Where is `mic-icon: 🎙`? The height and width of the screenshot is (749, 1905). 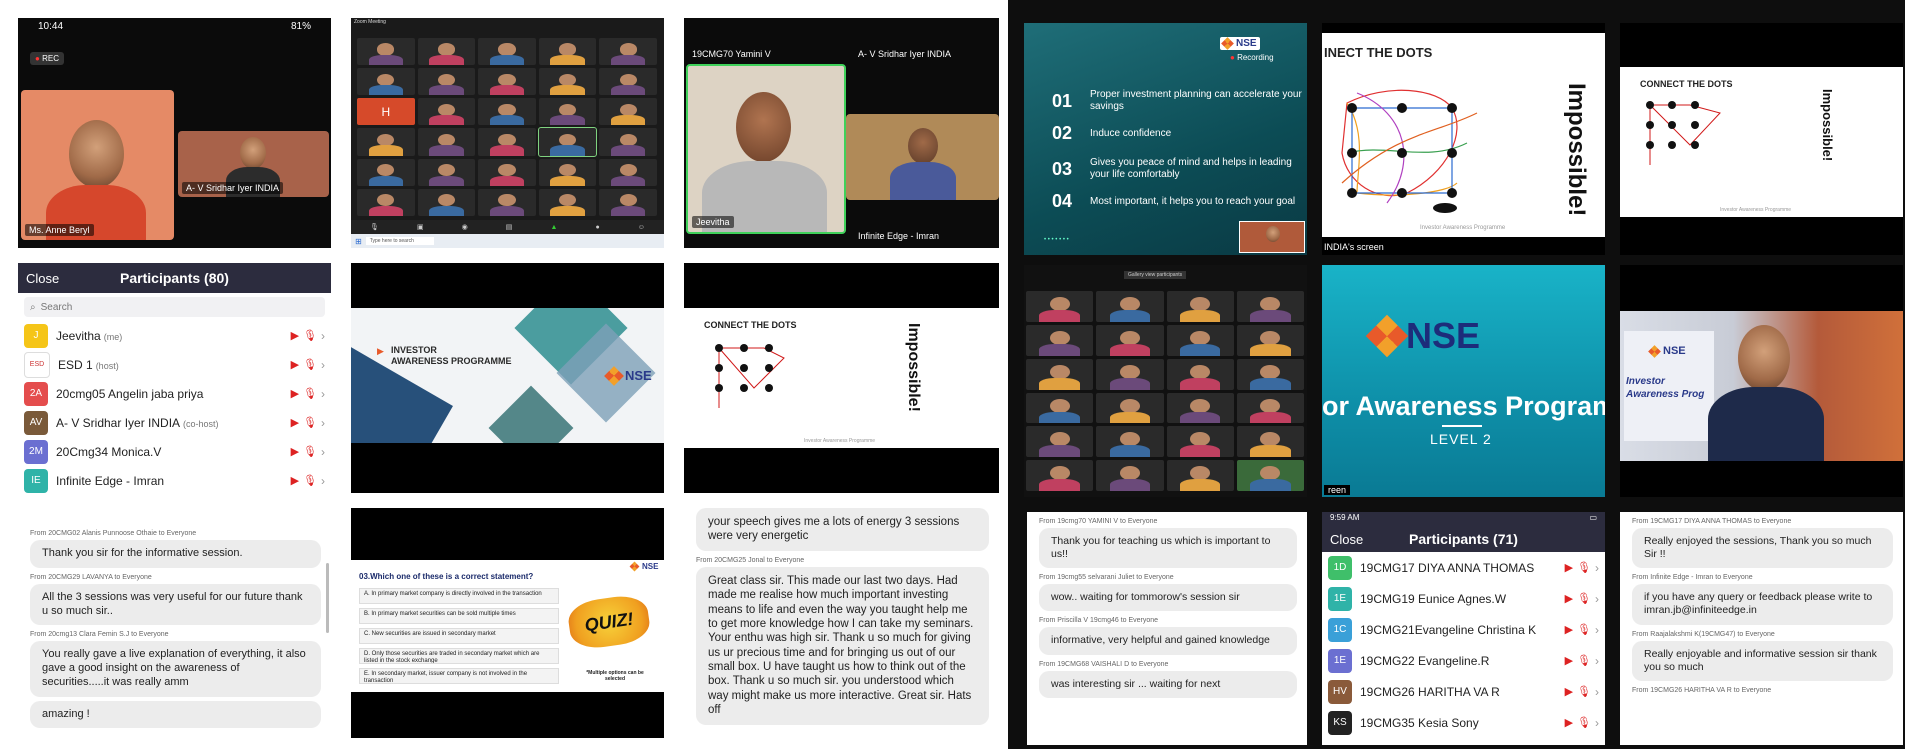
mic-icon: 🎙 is located at coordinates (374, 227).